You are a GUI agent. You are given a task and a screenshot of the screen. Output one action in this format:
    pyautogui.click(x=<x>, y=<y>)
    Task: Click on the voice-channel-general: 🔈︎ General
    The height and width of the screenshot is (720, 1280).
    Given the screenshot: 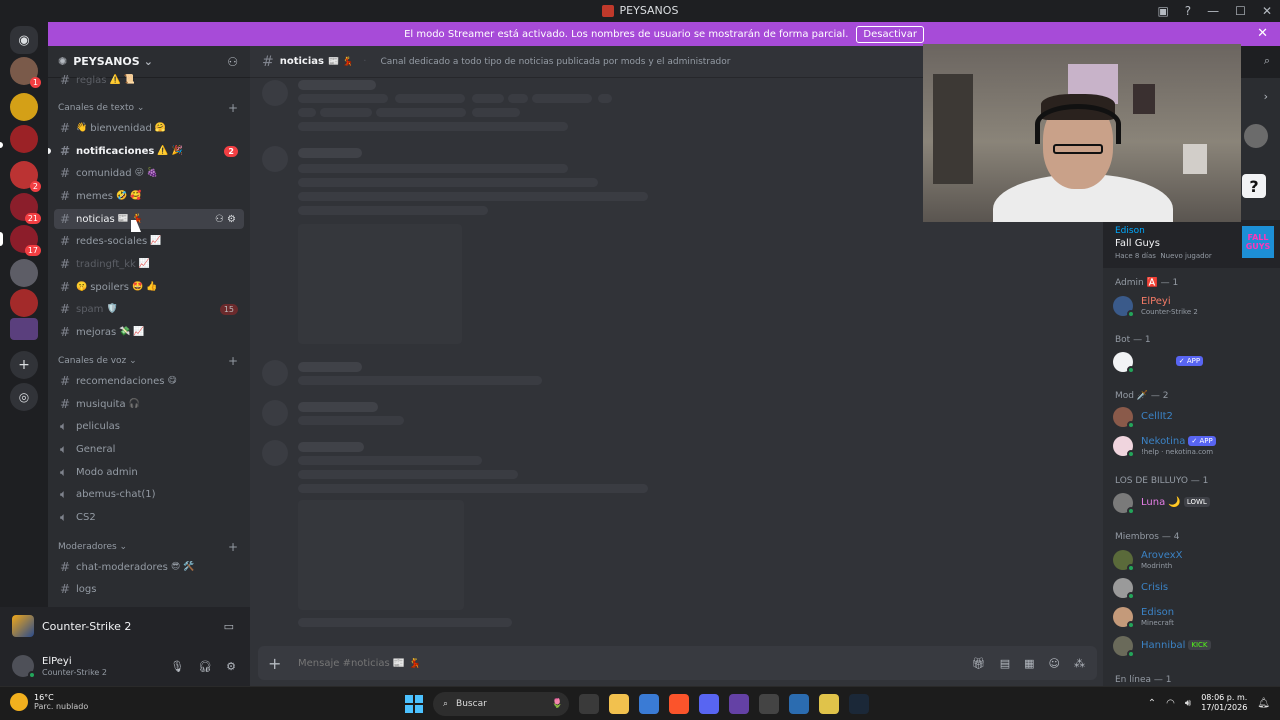 What is the action you would take?
    pyautogui.click(x=149, y=449)
    